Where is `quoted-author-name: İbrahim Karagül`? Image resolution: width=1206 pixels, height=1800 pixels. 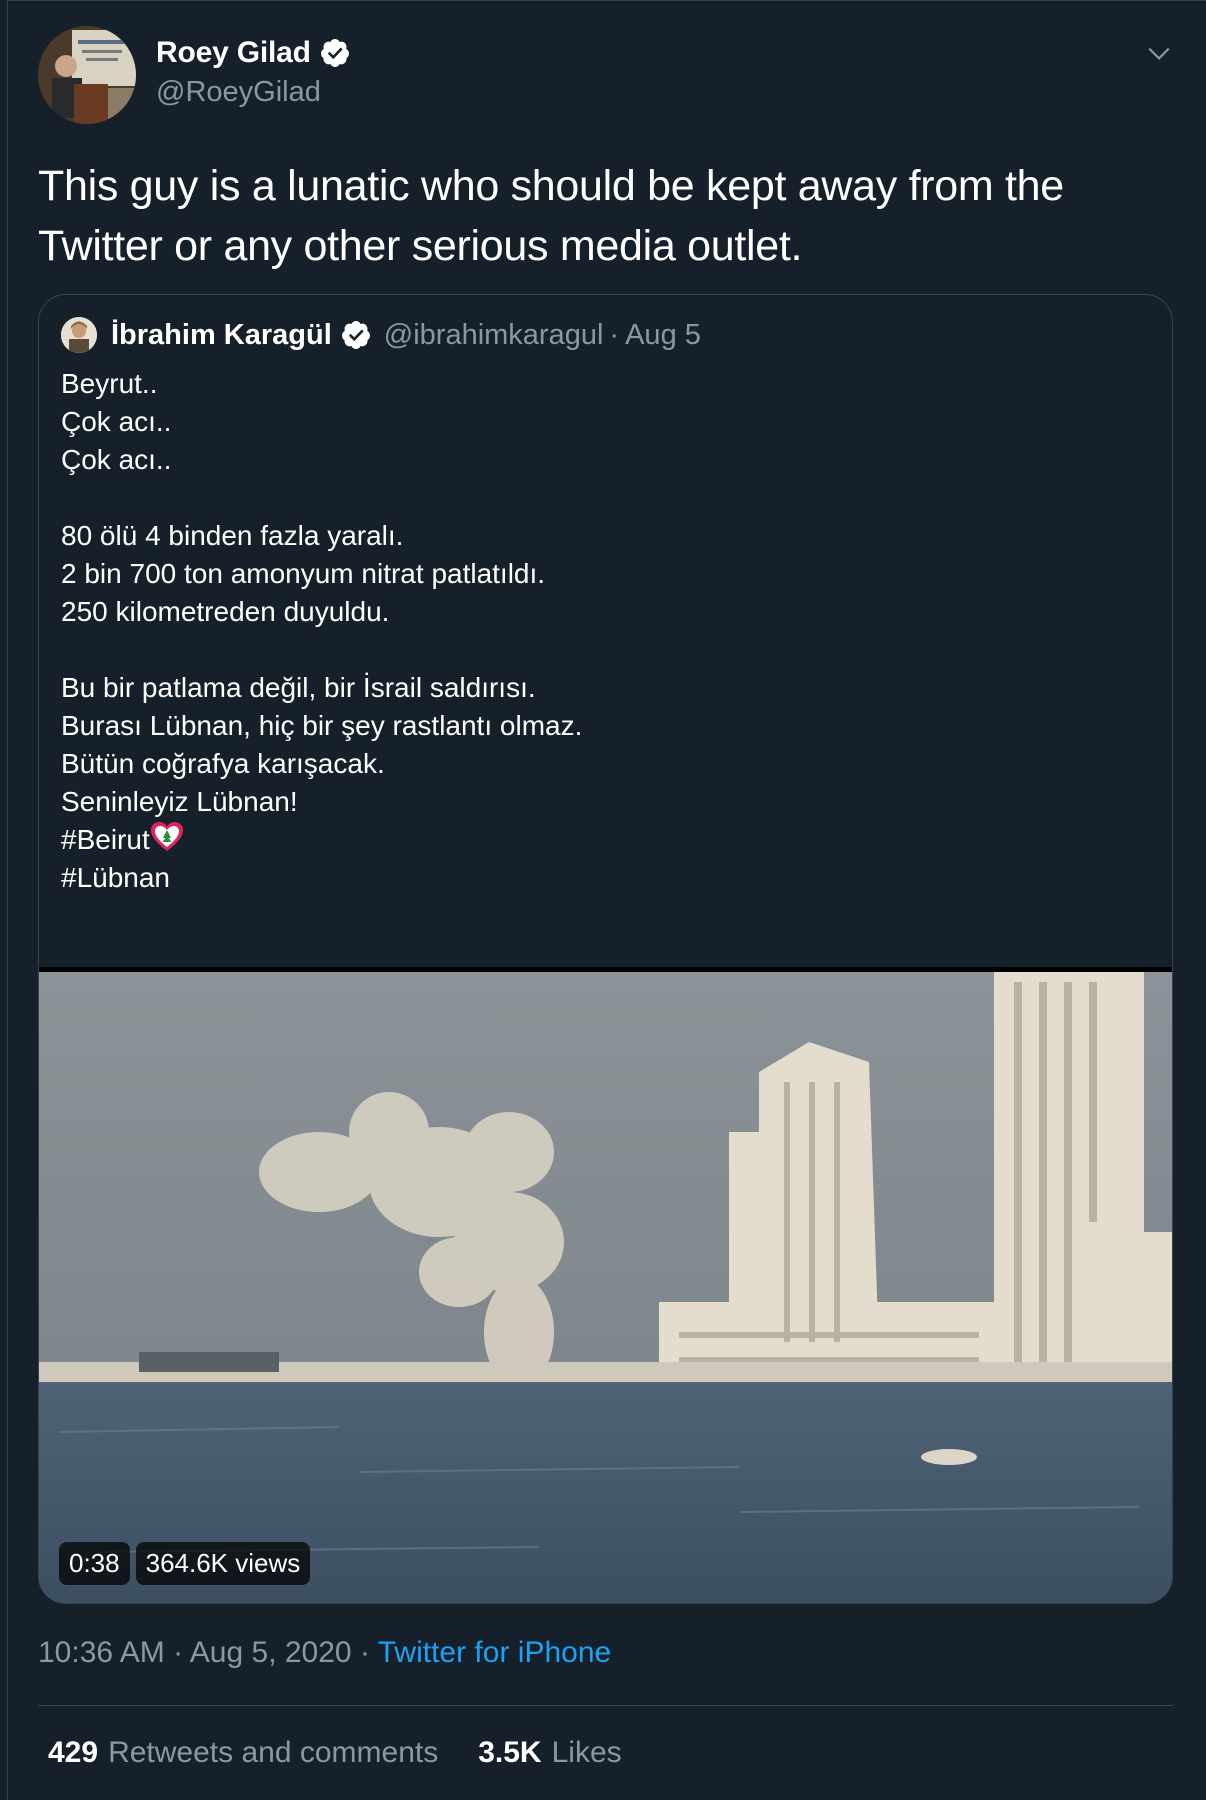
quoted-author-name: İbrahim Karagül is located at coordinates (221, 335).